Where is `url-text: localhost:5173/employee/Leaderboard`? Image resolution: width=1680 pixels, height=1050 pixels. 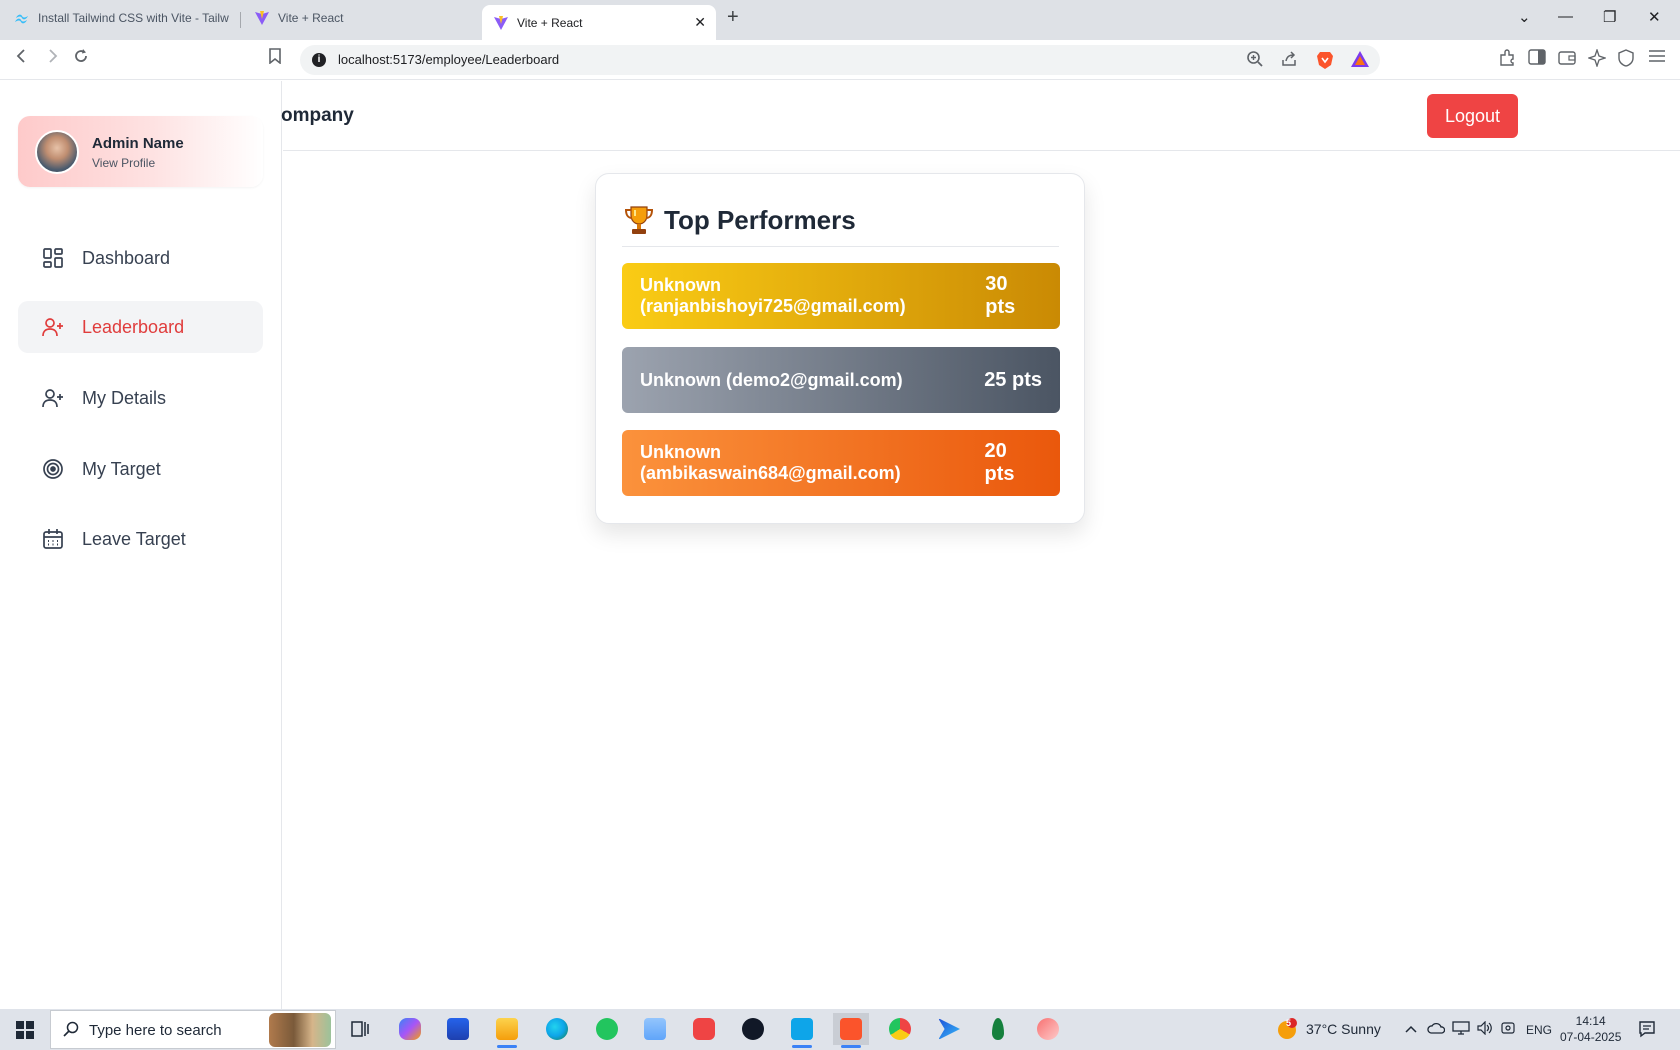 url-text: localhost:5173/employee/Leaderboard is located at coordinates (449, 59).